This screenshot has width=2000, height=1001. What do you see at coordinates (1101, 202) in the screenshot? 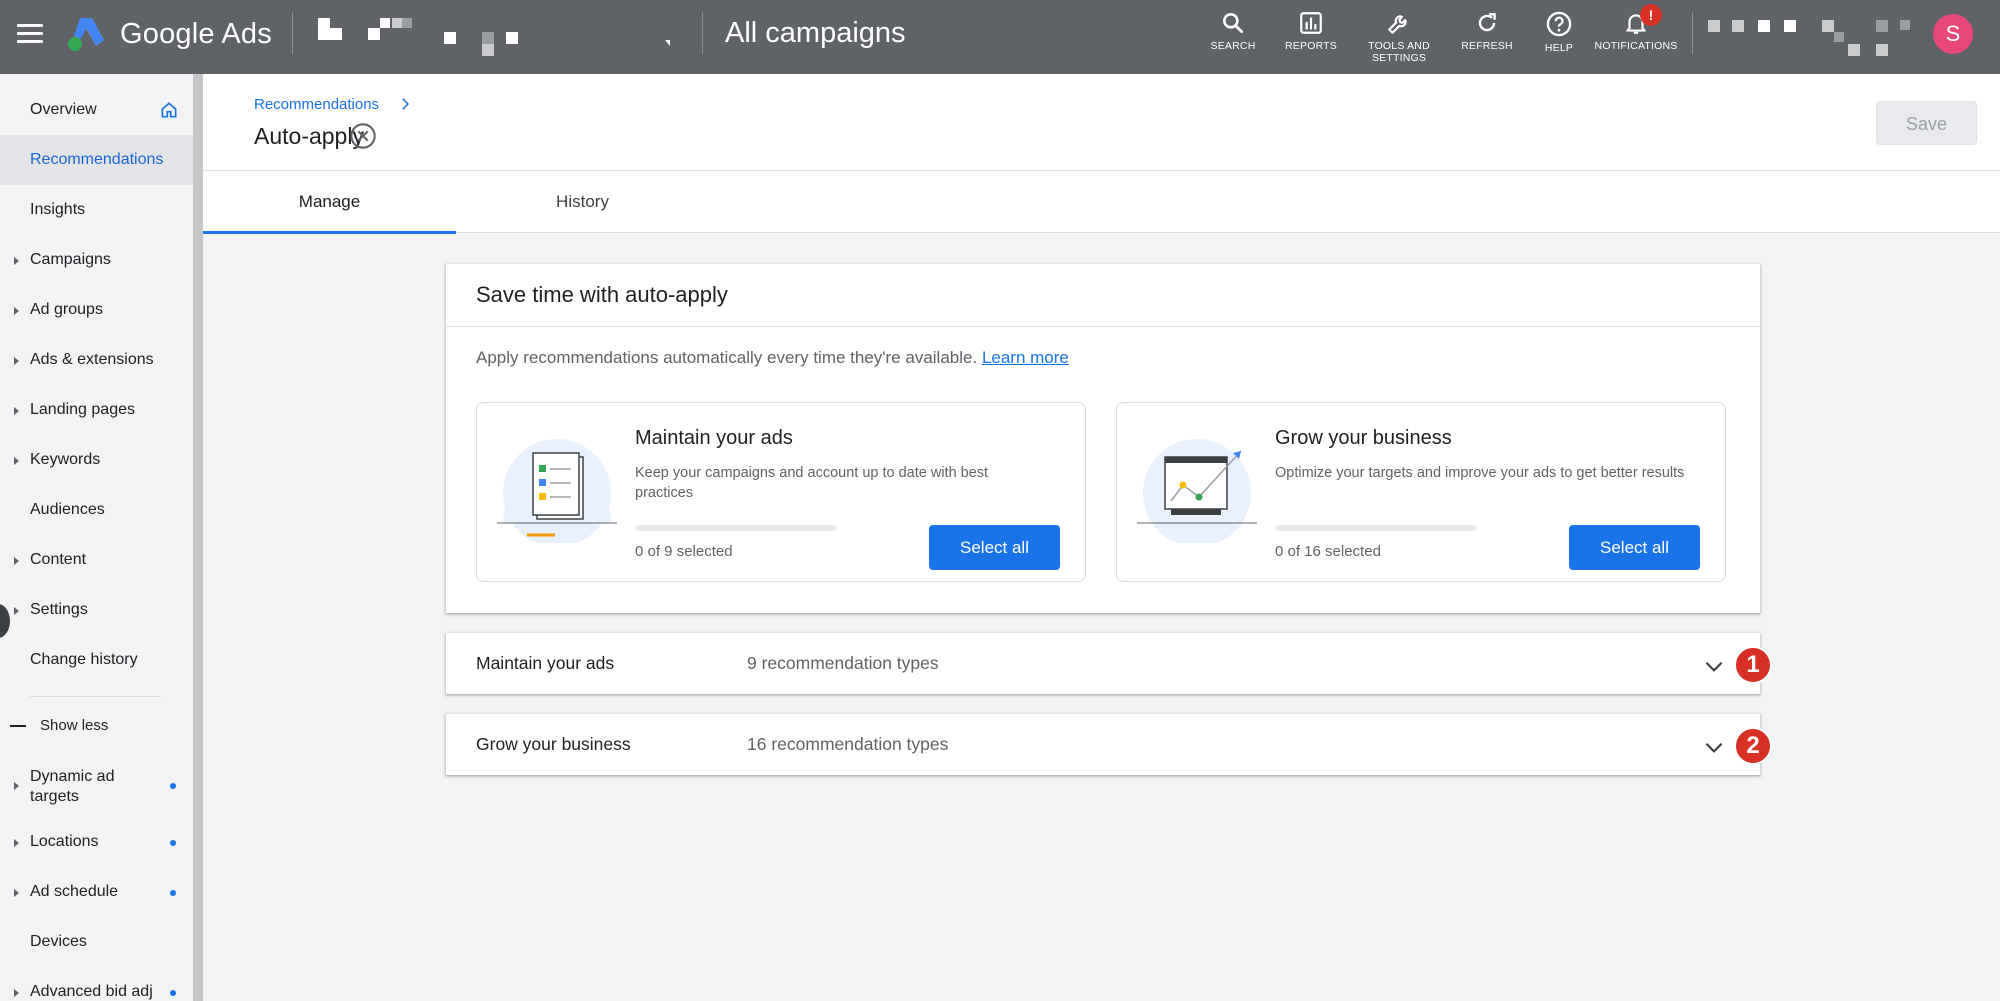
I see `tab-bar: Manage History` at bounding box center [1101, 202].